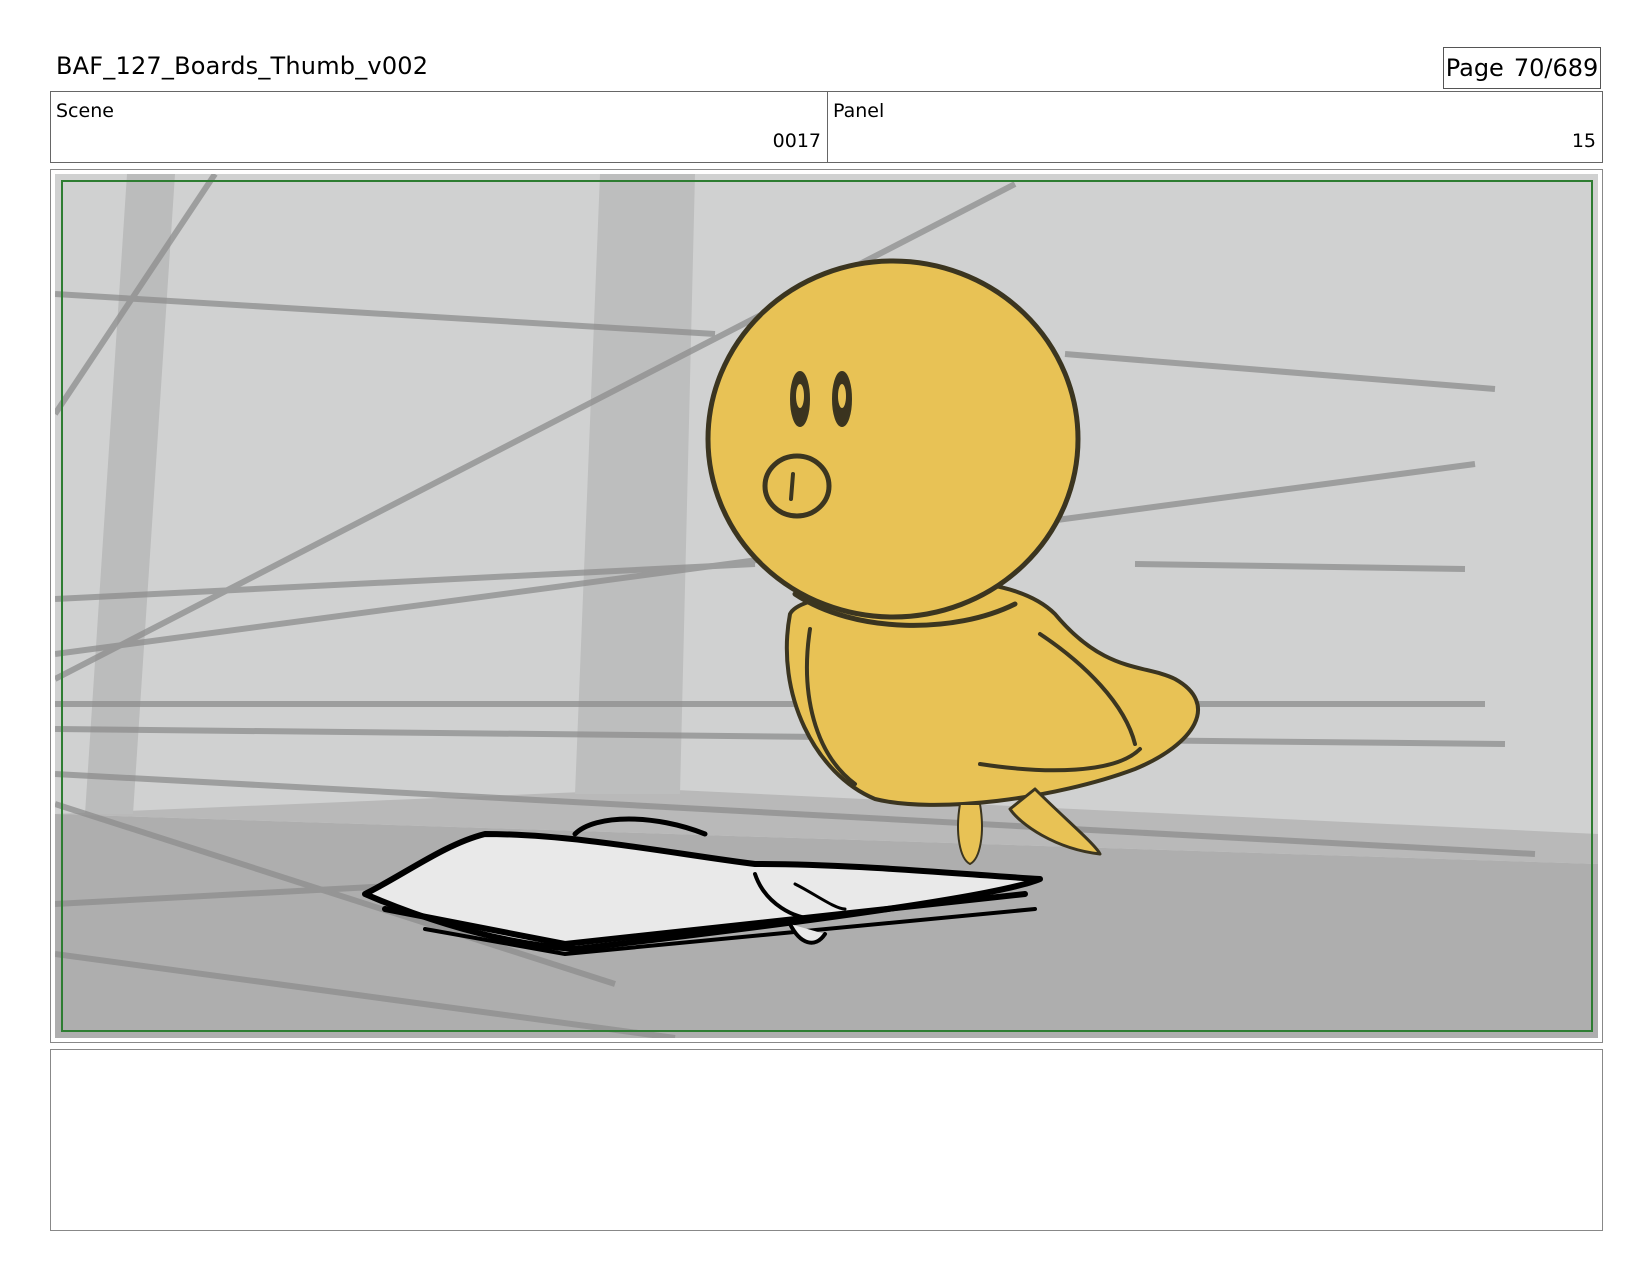 The image size is (1650, 1275). I want to click on panel-label: Panel, so click(859, 111).